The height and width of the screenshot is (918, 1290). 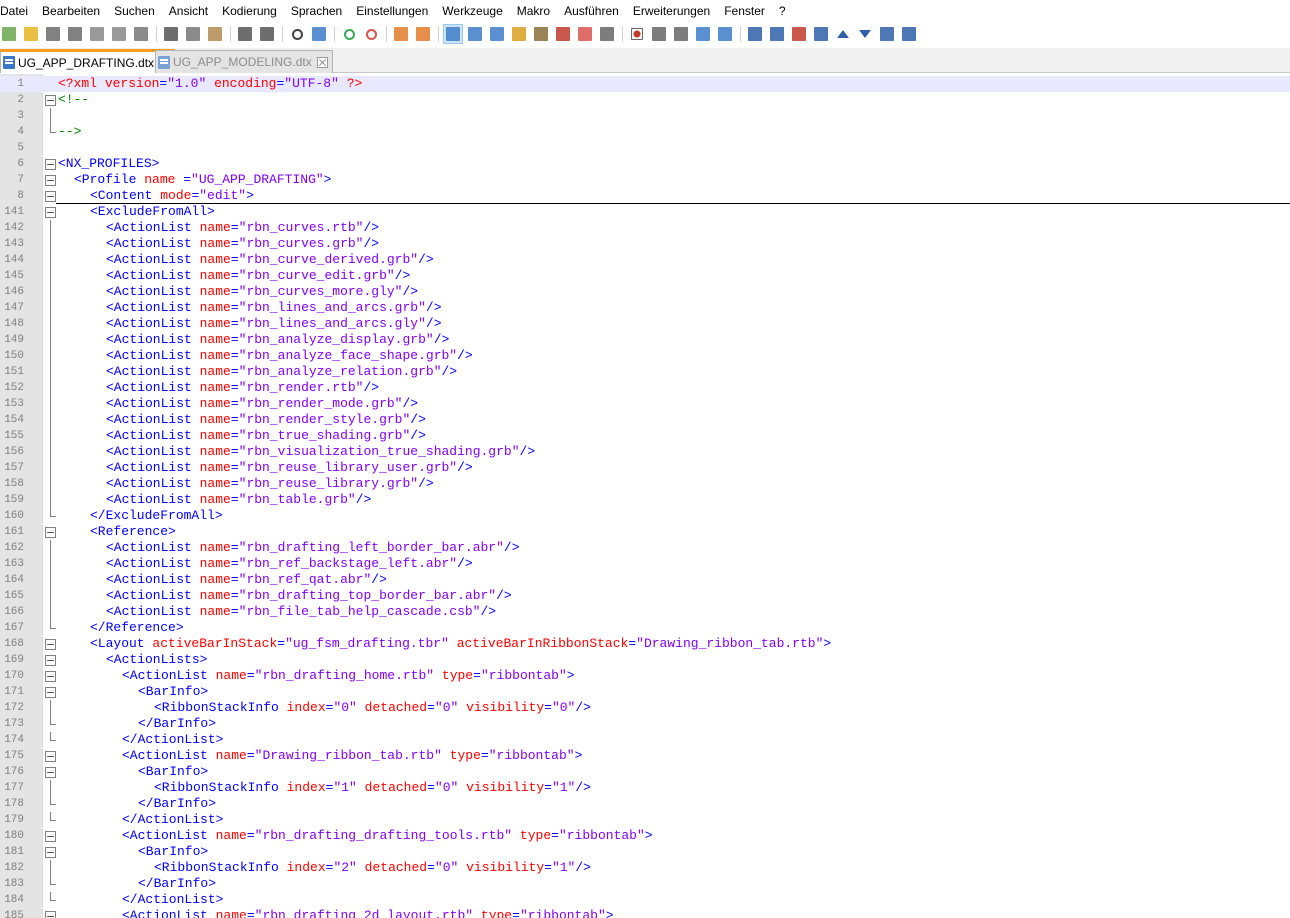 I want to click on code-line: 159 <ActionList name="rbn_table.grb"/>, so click(x=645, y=500).